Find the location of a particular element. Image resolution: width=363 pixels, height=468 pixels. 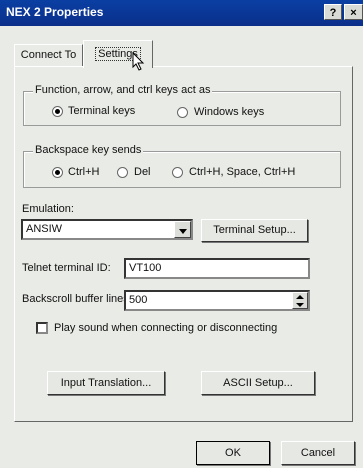

ctrl-h-radio is located at coordinates (57, 172).